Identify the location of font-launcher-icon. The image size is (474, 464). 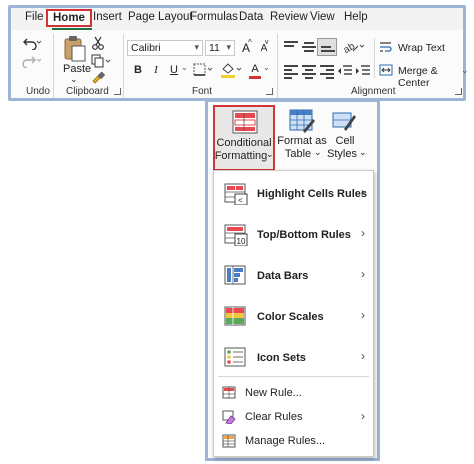
(269, 91).